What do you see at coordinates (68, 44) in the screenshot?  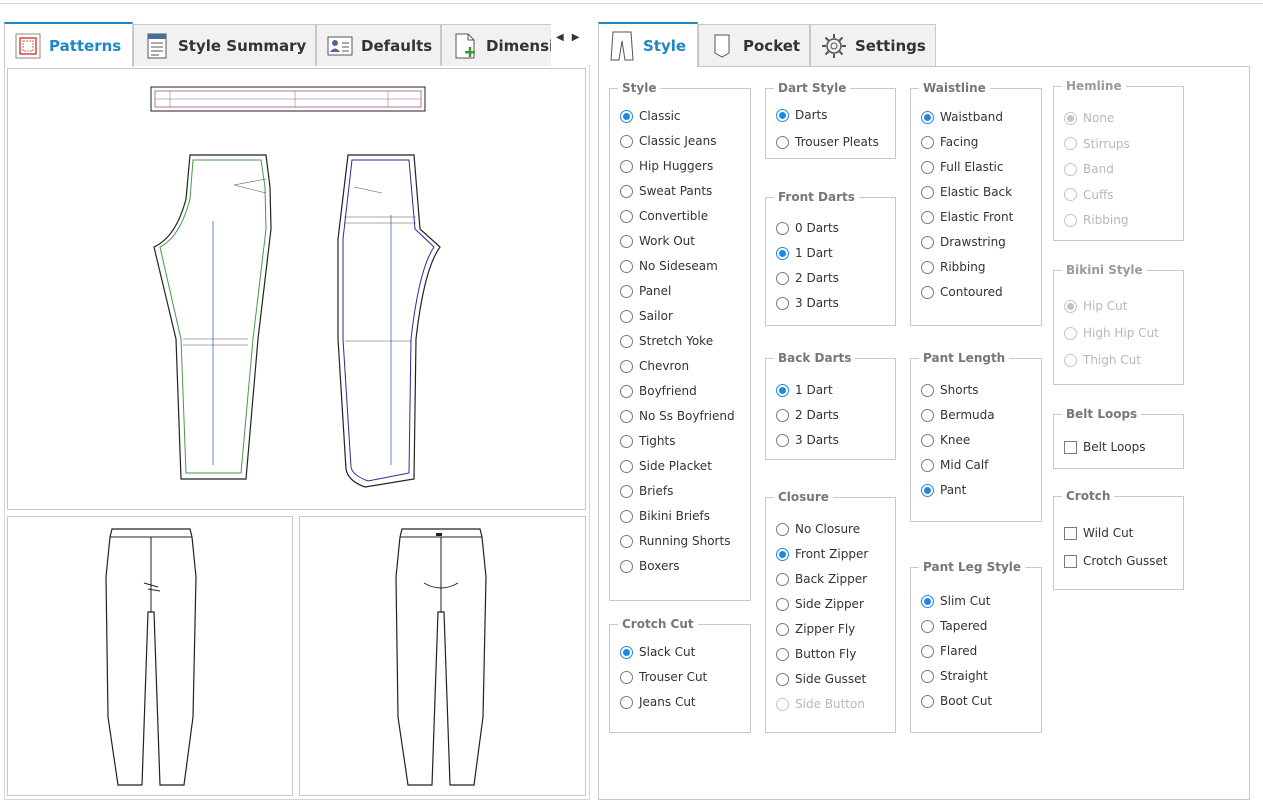 I see `tab-patterns: Patterns` at bounding box center [68, 44].